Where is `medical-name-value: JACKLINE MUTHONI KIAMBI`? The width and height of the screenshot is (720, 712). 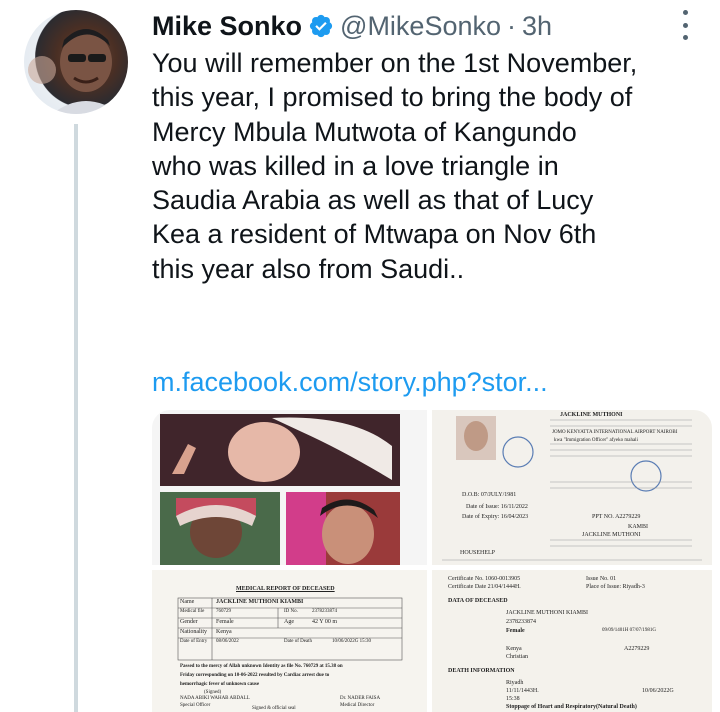
medical-name-value: JACKLINE MUTHONI KIAMBI is located at coordinates (260, 602).